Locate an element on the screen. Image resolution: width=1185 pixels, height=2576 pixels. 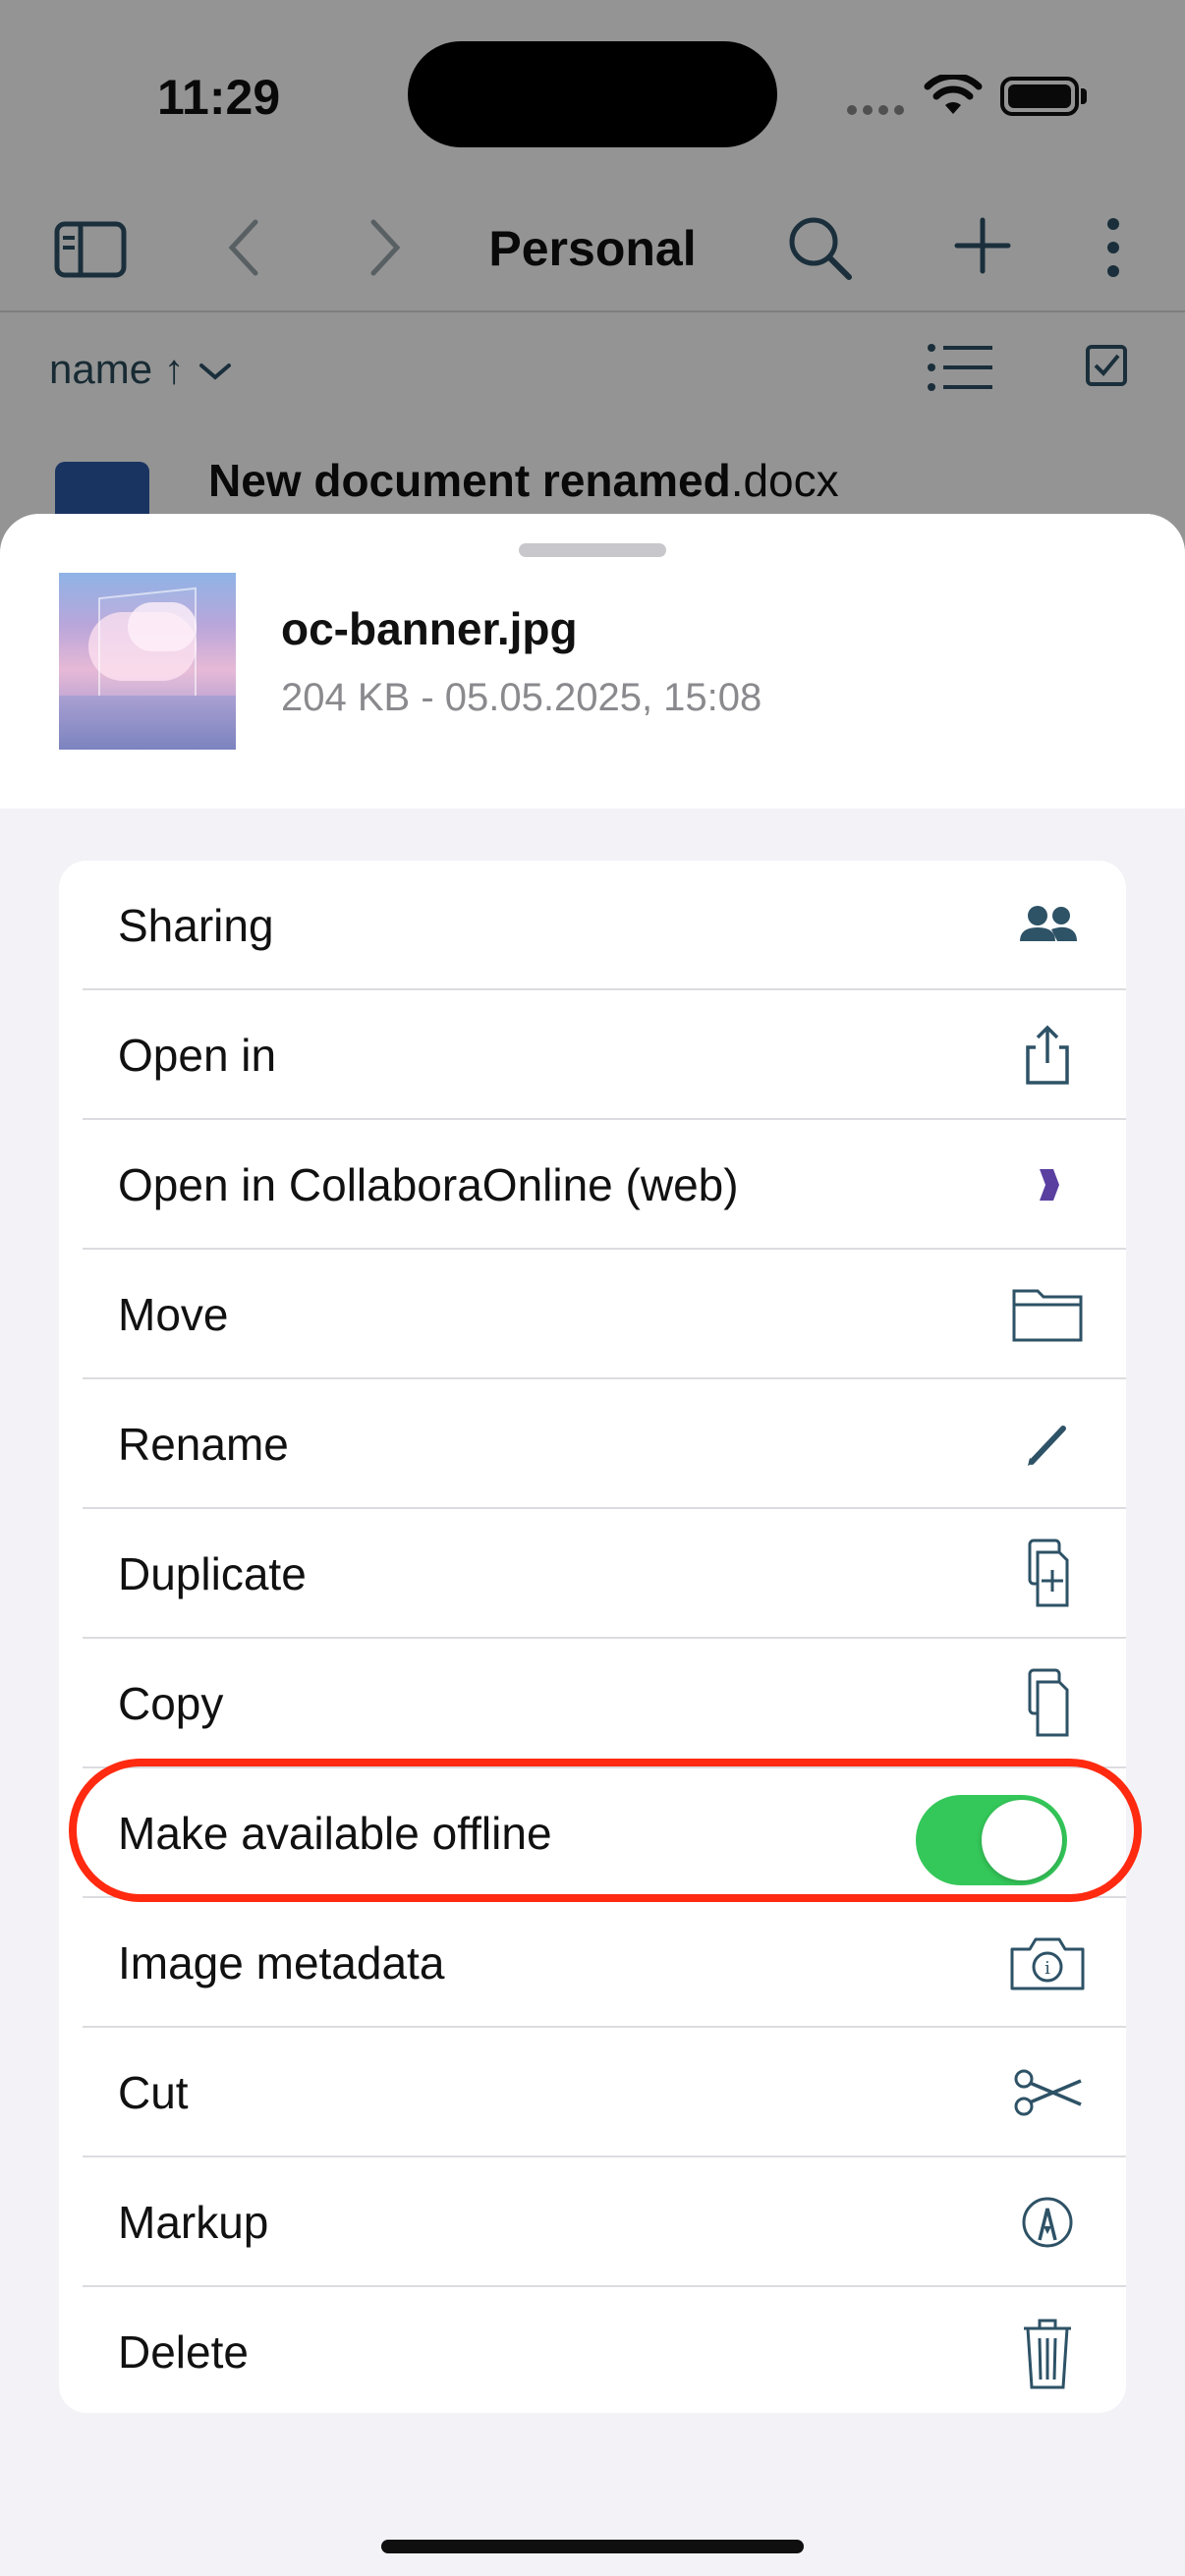
trash-icon is located at coordinates (1048, 2352).